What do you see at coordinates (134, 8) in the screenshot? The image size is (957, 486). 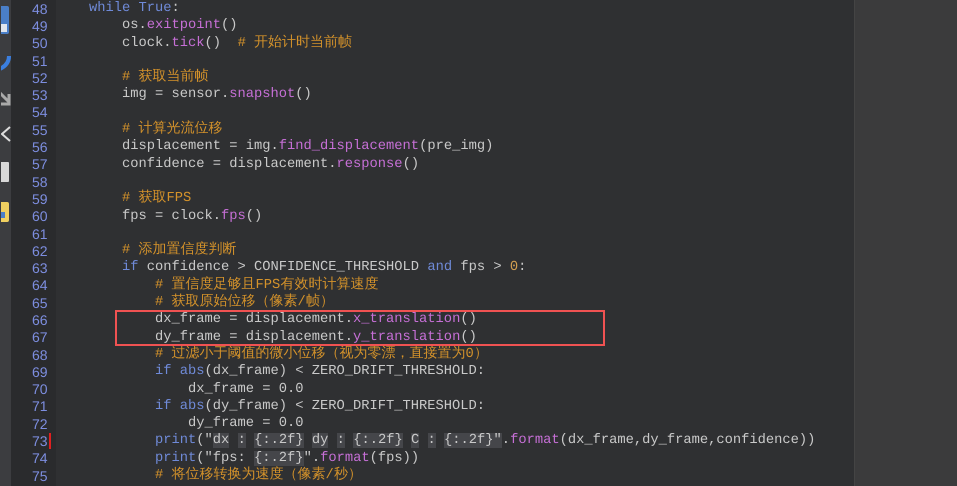 I see `code-line: while True:` at bounding box center [134, 8].